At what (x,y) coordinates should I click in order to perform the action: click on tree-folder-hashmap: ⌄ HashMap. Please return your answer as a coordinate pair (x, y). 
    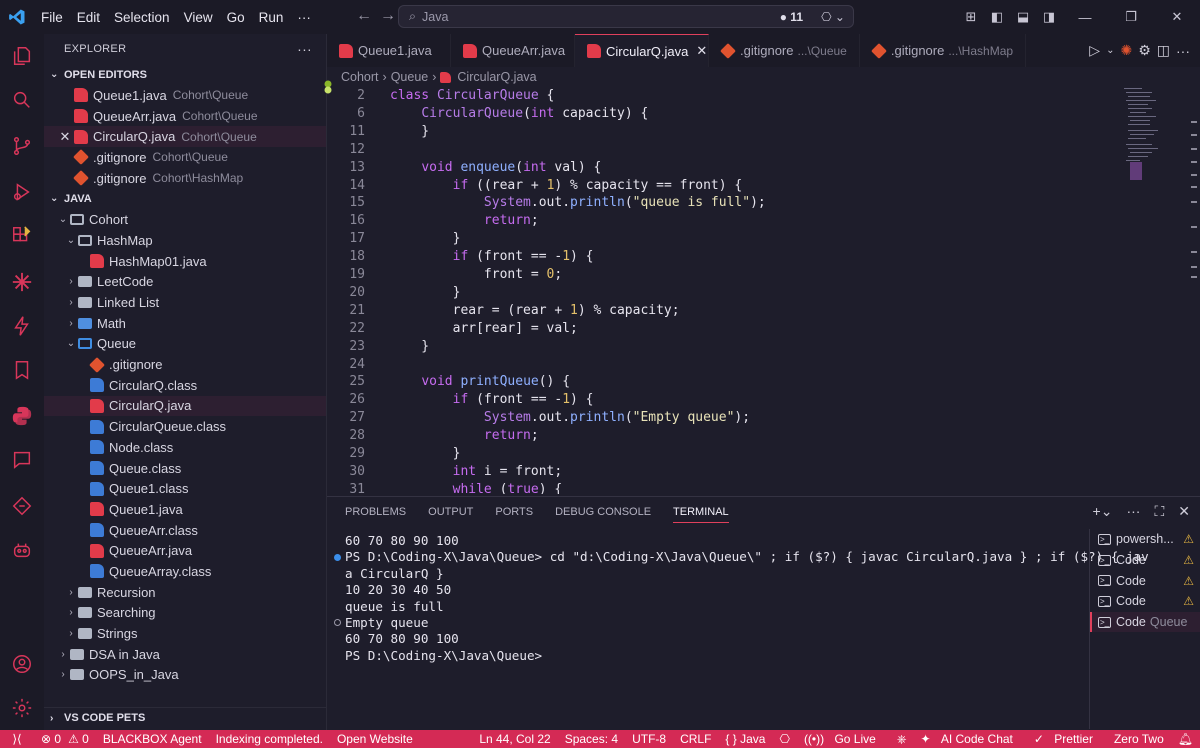
    Looking at the image, I should click on (185, 240).